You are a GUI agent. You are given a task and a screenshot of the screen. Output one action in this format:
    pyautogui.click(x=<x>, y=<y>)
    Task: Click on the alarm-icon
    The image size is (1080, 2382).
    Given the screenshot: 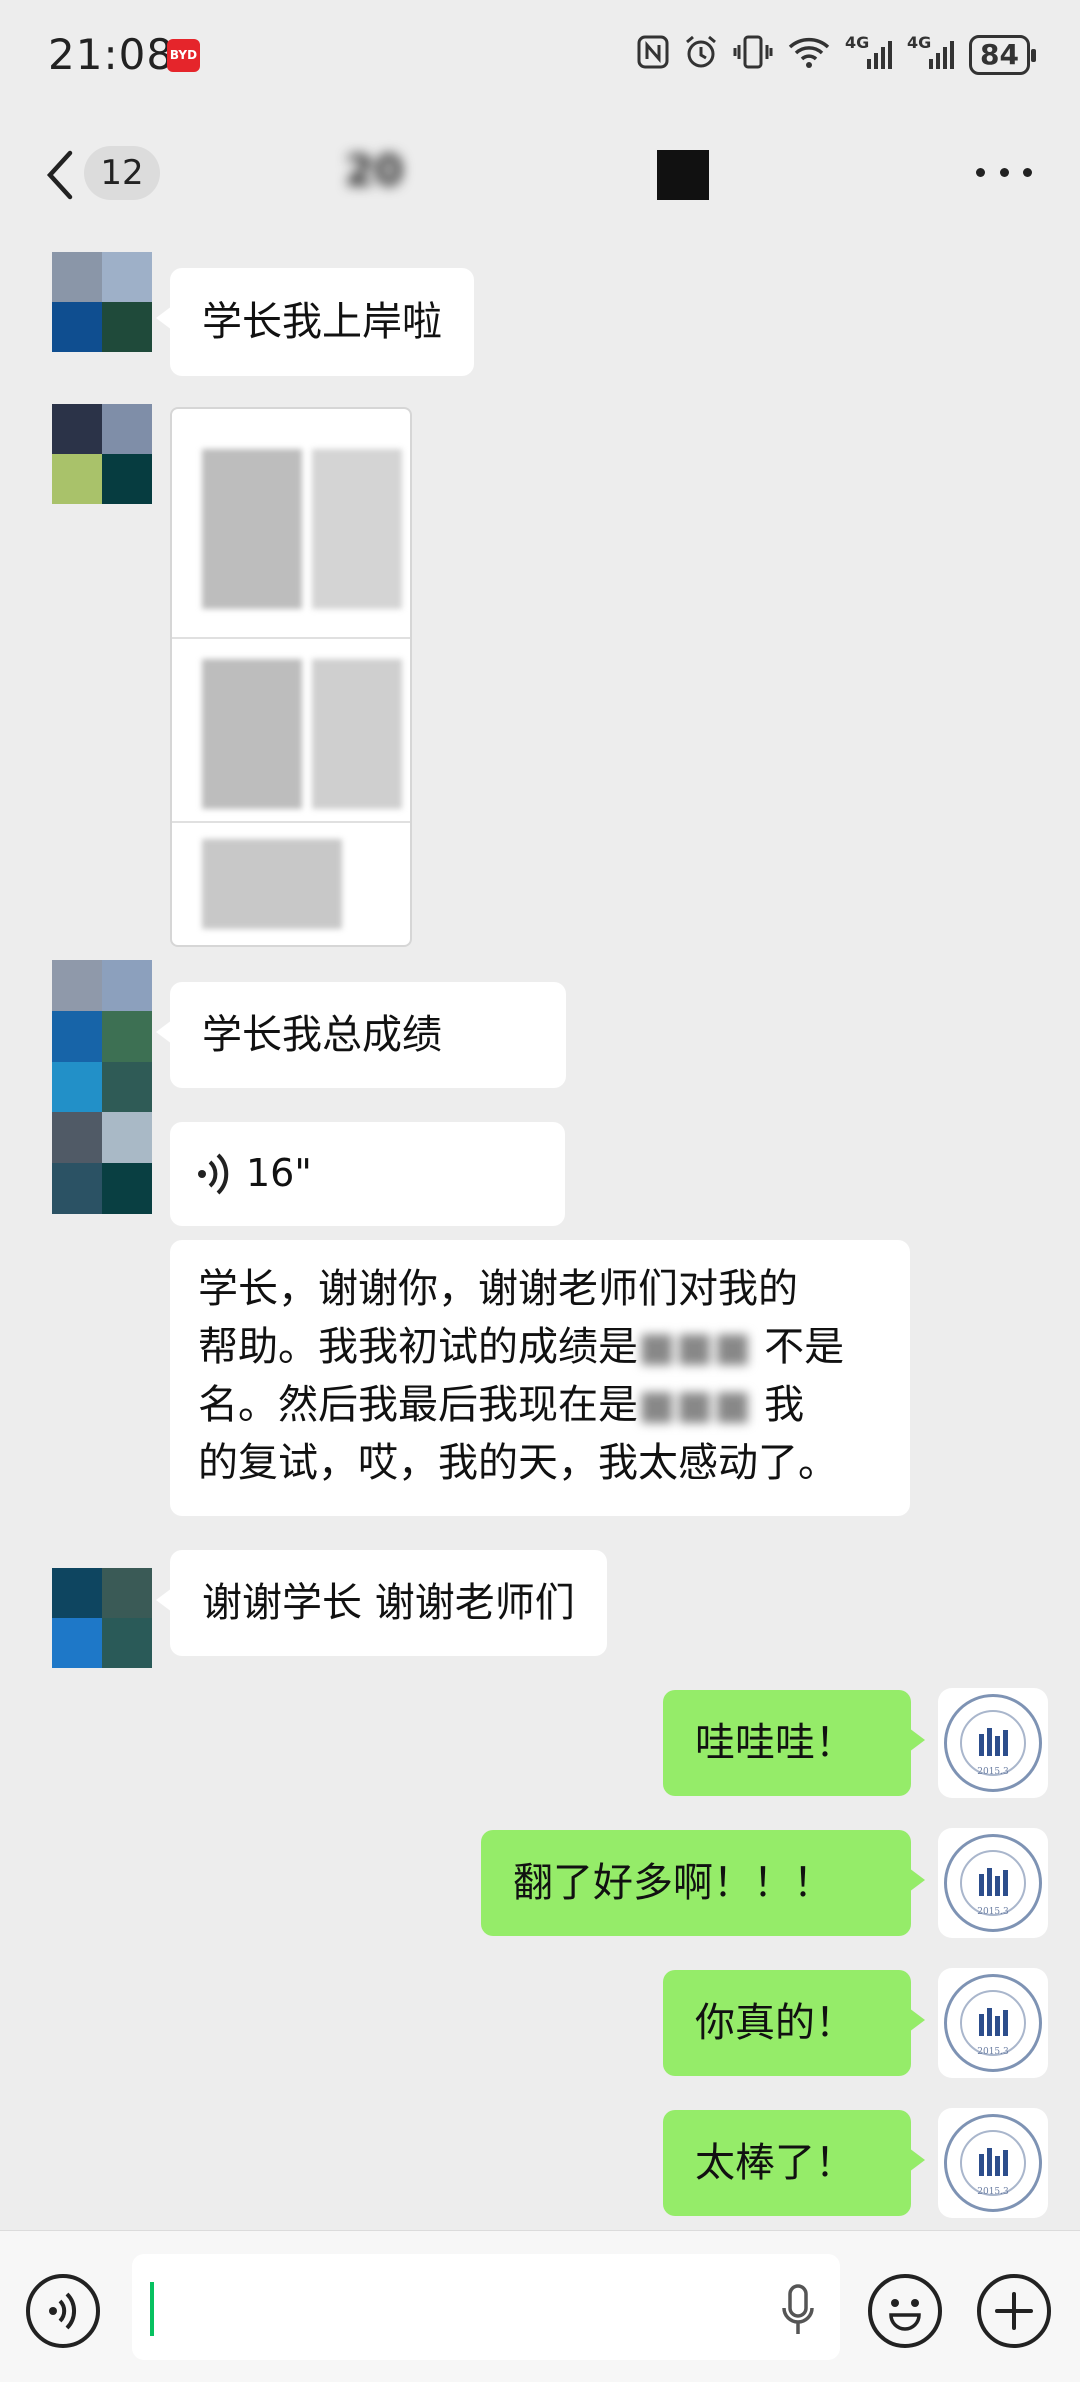 What is the action you would take?
    pyautogui.click(x=701, y=55)
    